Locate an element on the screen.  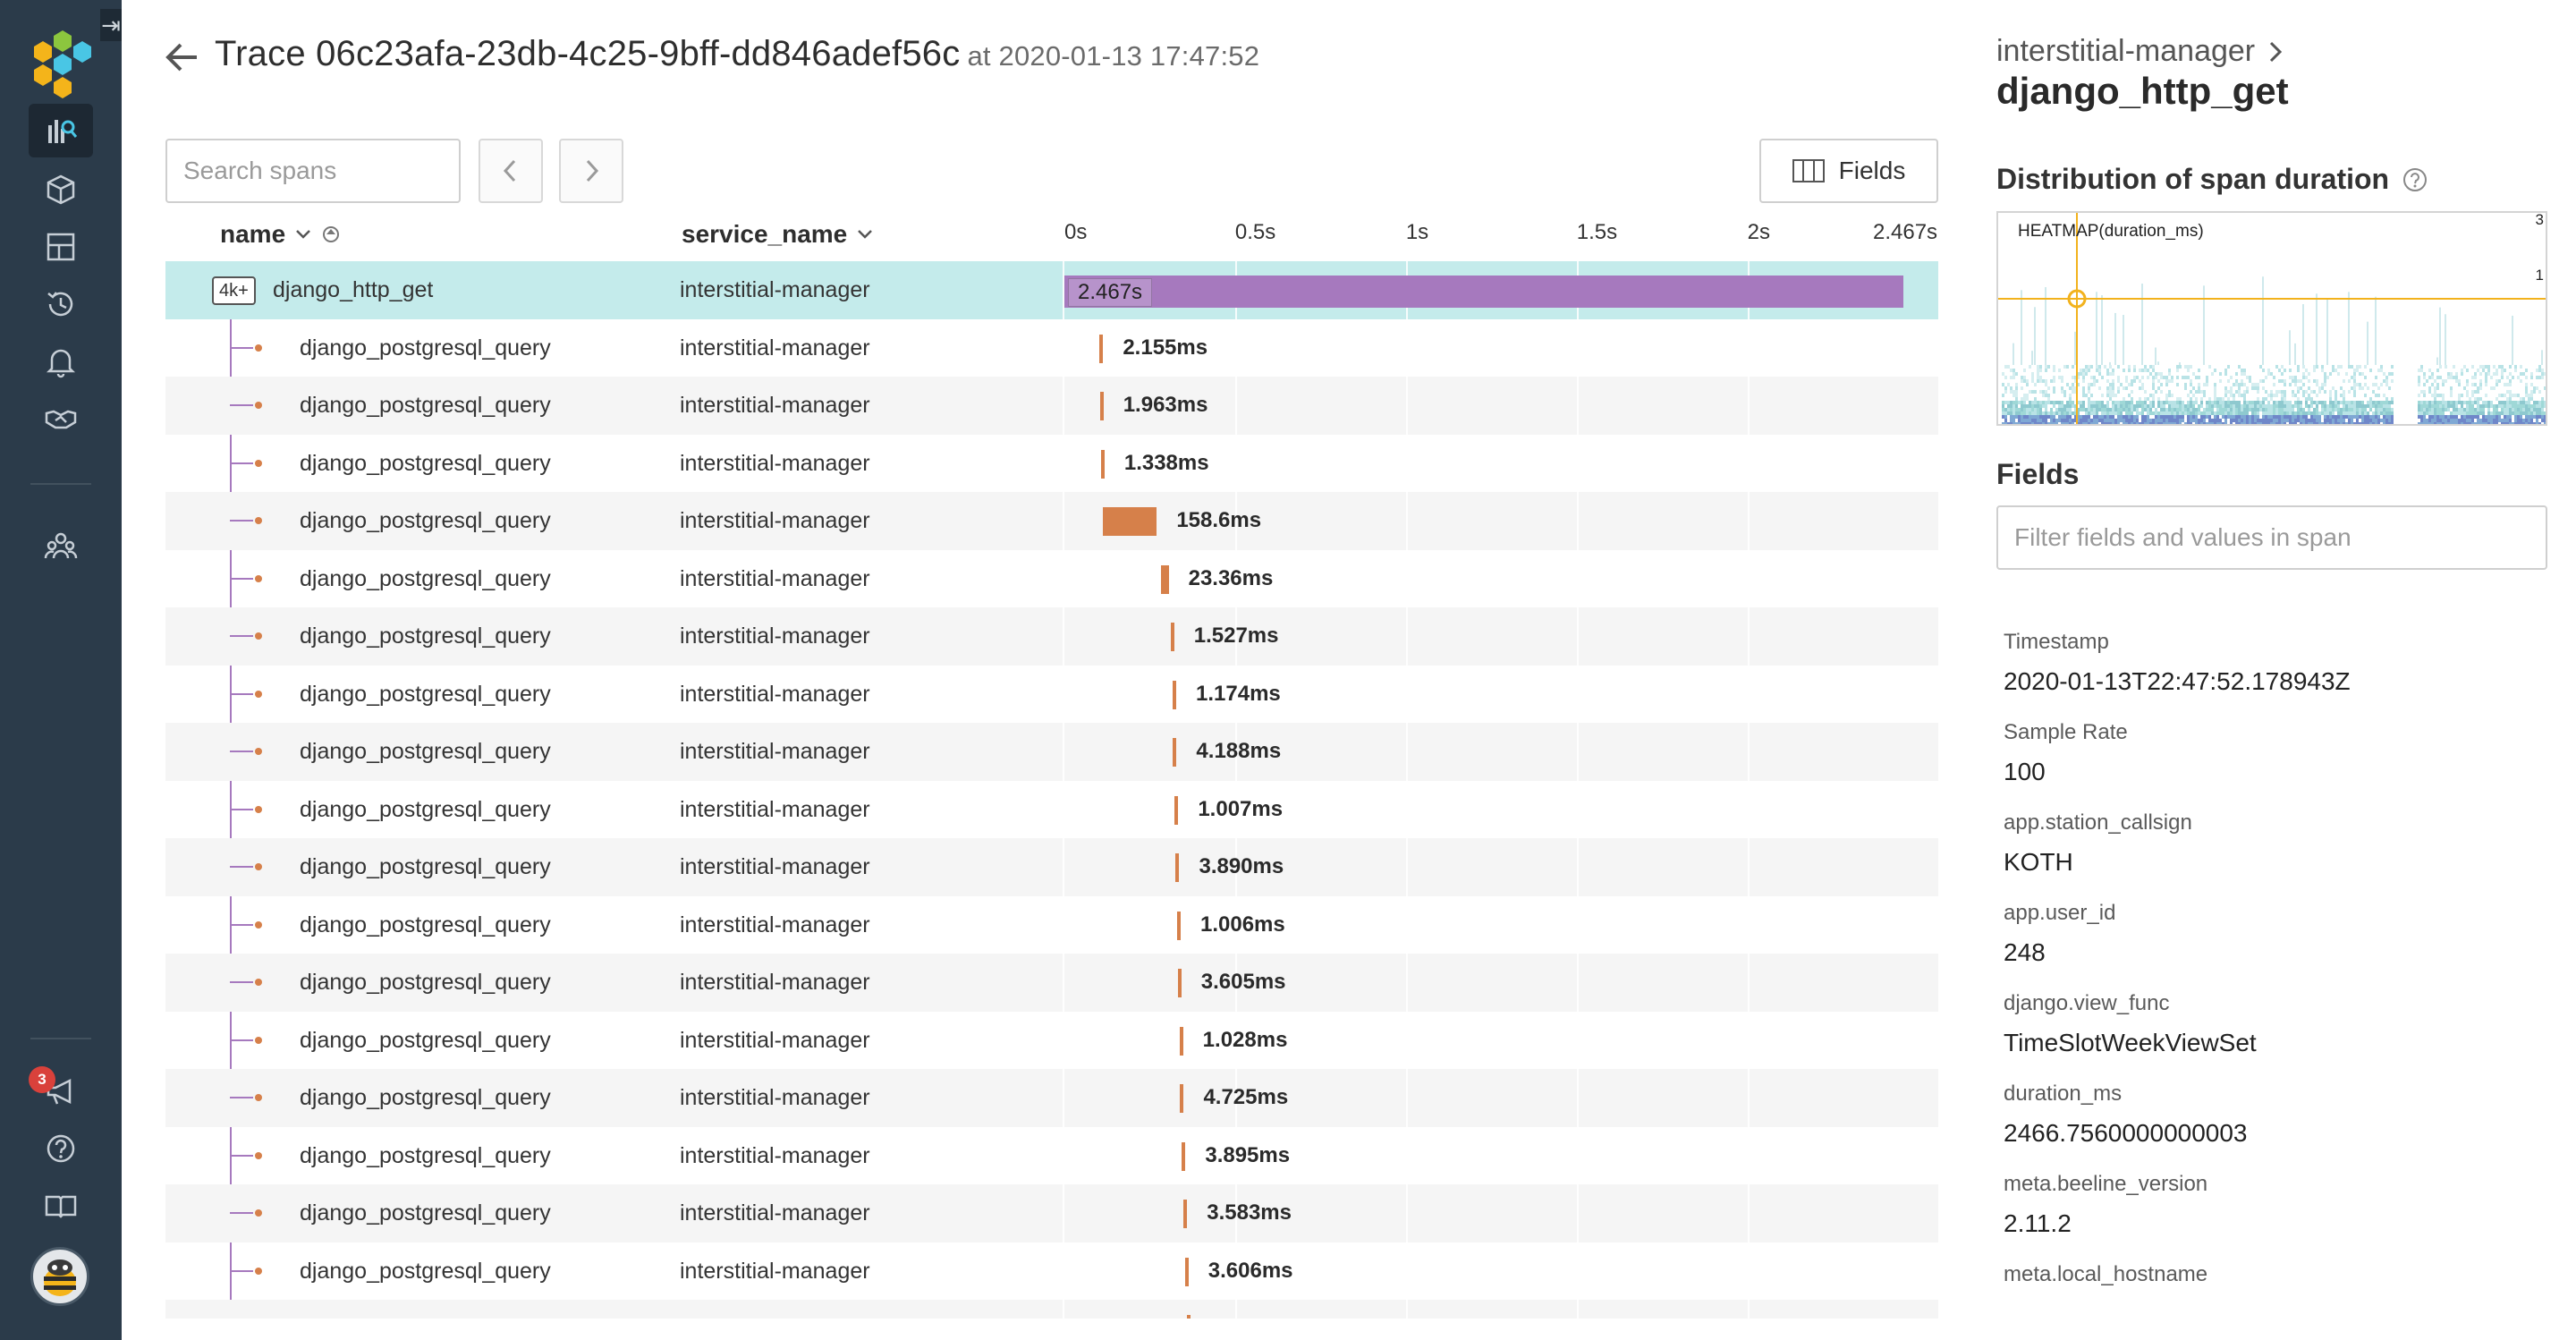
field-value: 2466.7560000000003 is located at coordinates (2126, 1133).